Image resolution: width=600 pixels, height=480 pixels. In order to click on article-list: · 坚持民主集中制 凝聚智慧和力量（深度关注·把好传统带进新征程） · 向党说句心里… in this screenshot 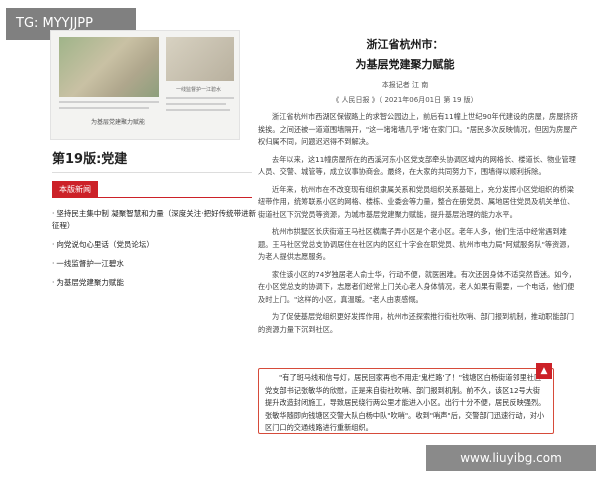, I will do `click(154, 252)`.